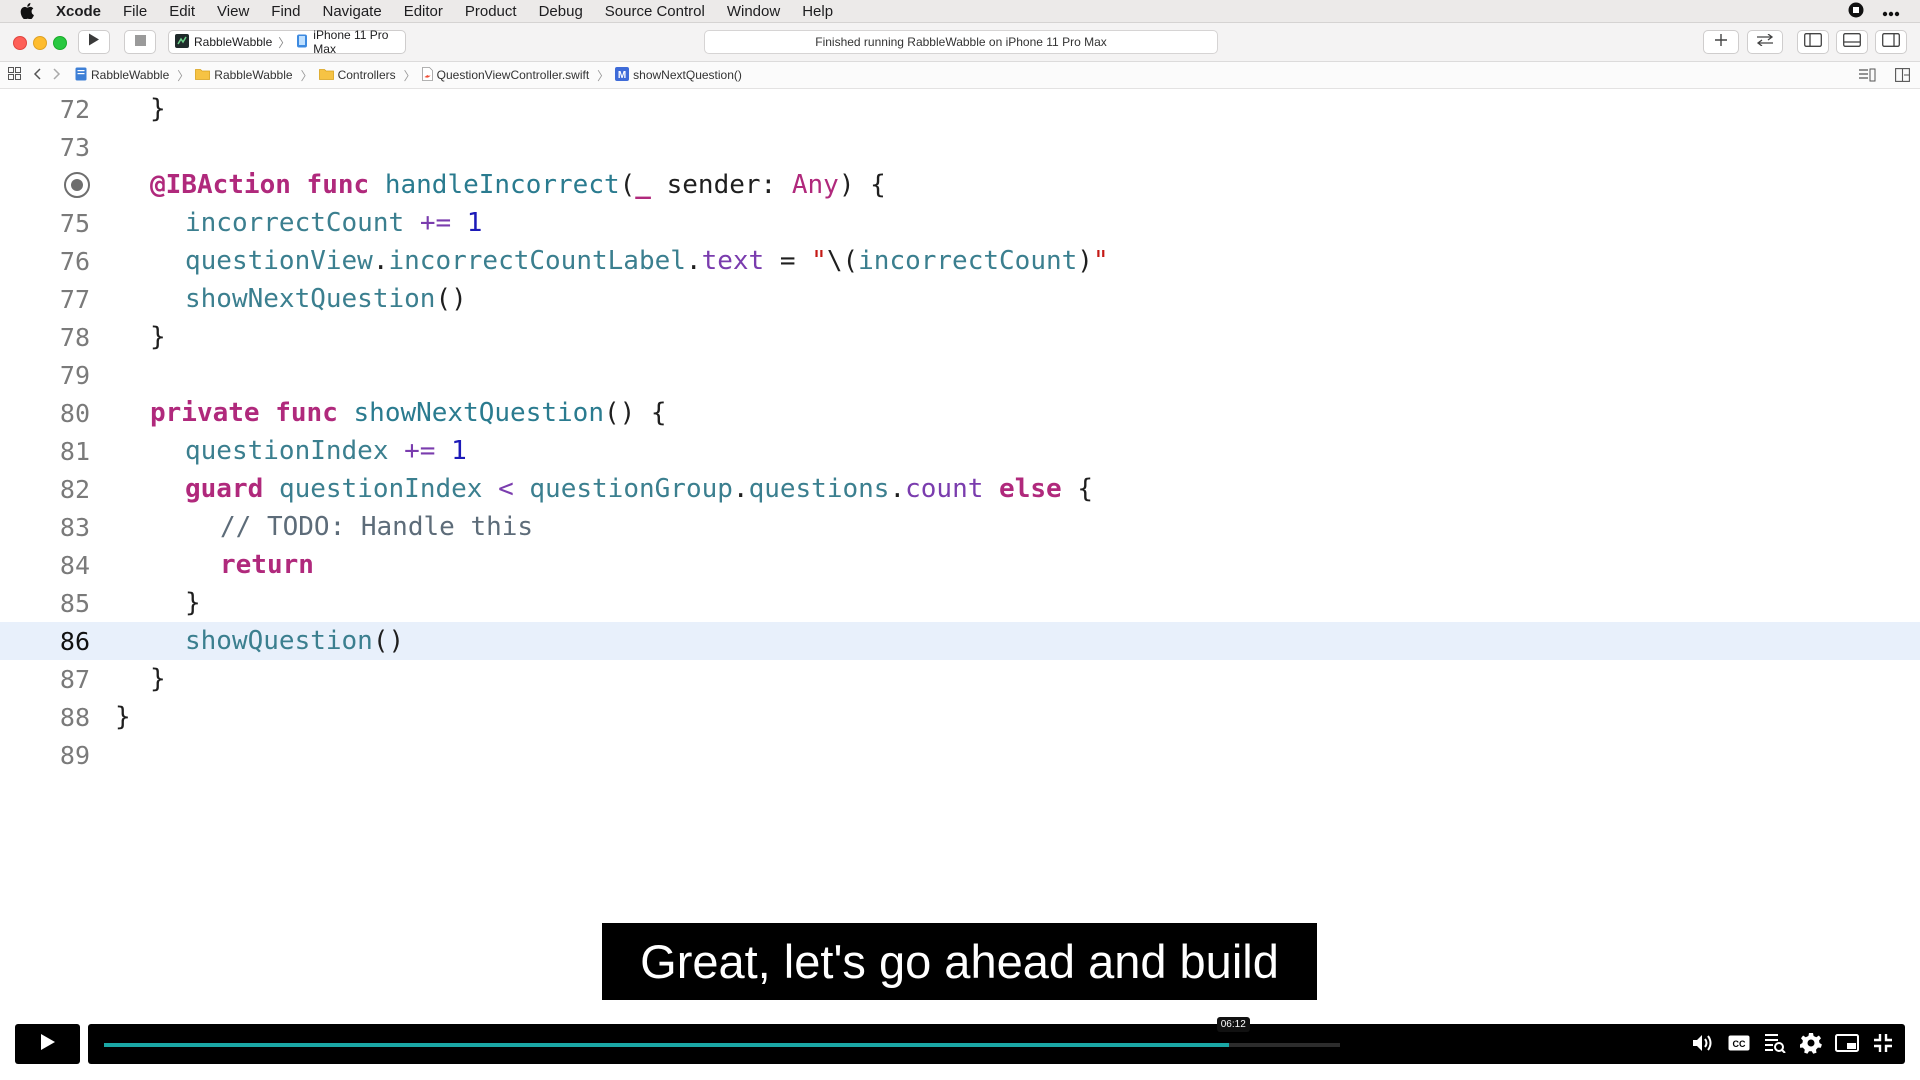  What do you see at coordinates (960, 641) in the screenshot?
I see `code-line-current: 86 showQuestion()` at bounding box center [960, 641].